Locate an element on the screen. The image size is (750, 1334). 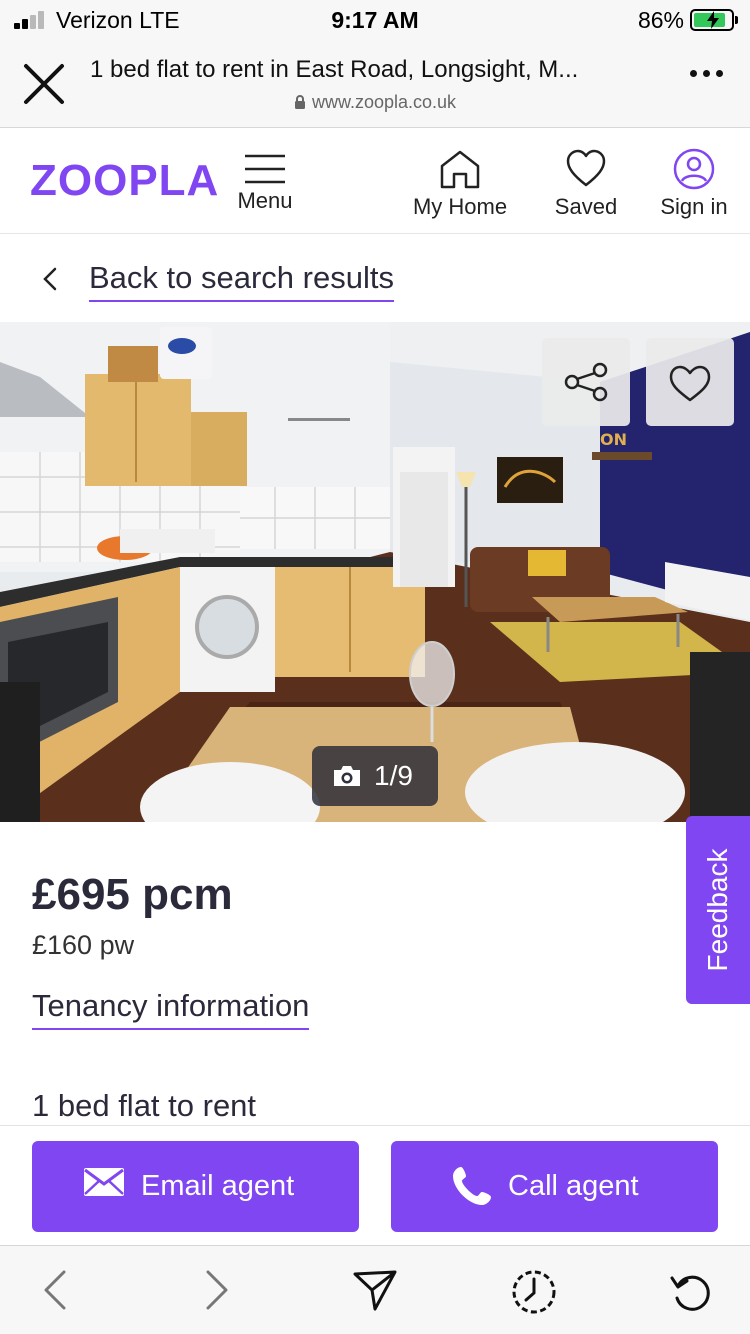
feedback-label: Feedback is located at coordinates (717, 910).